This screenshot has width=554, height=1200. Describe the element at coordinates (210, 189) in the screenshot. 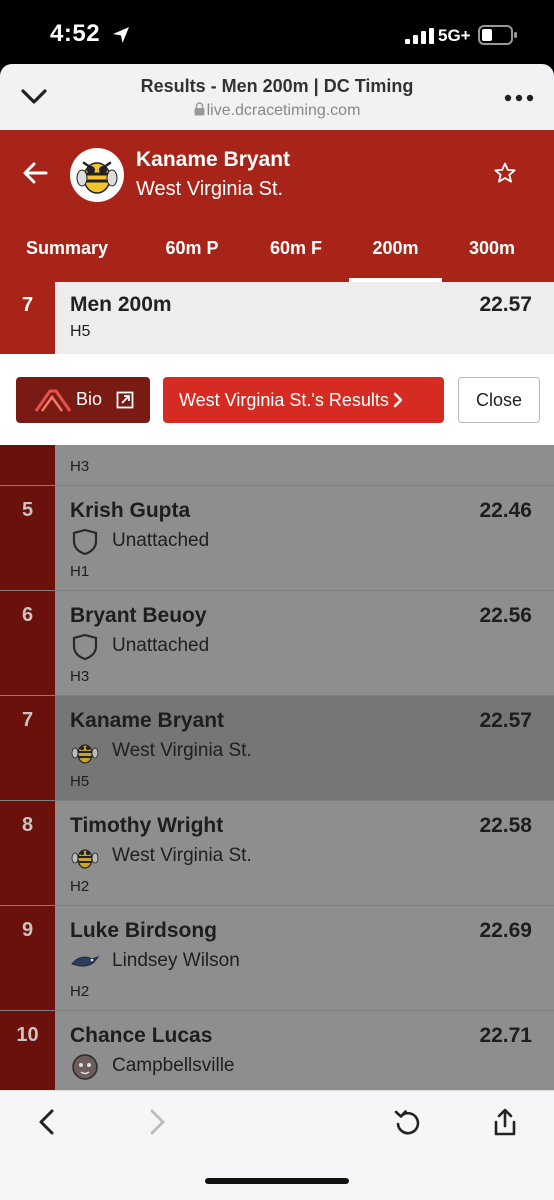

I see `athlete-team: West Virginia St.` at that location.